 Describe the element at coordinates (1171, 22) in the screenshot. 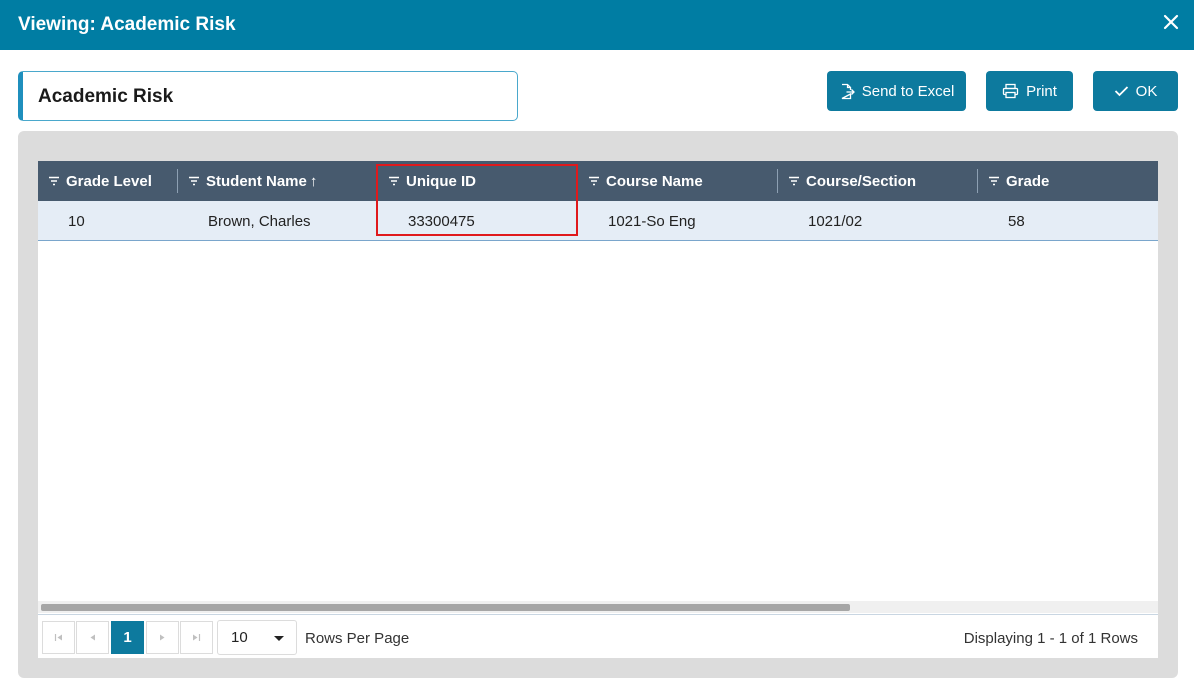

I see `close-icon` at that location.